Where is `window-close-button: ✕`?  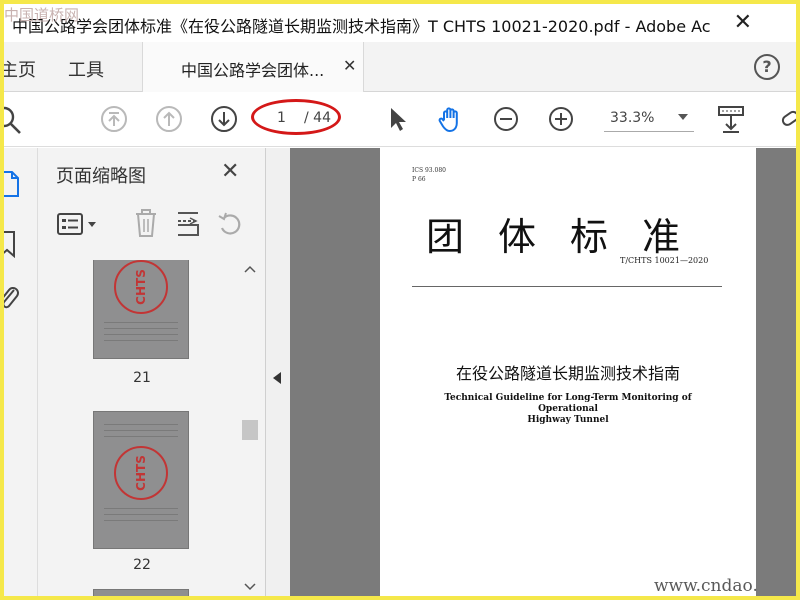 window-close-button: ✕ is located at coordinates (743, 22).